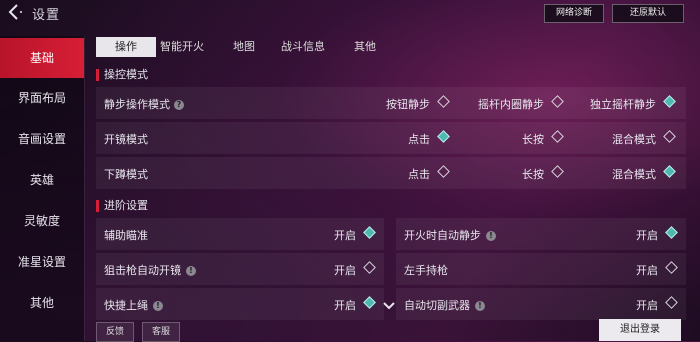  Describe the element at coordinates (182, 47) in the screenshot. I see `tab-smart-fire: 智能开火` at that location.